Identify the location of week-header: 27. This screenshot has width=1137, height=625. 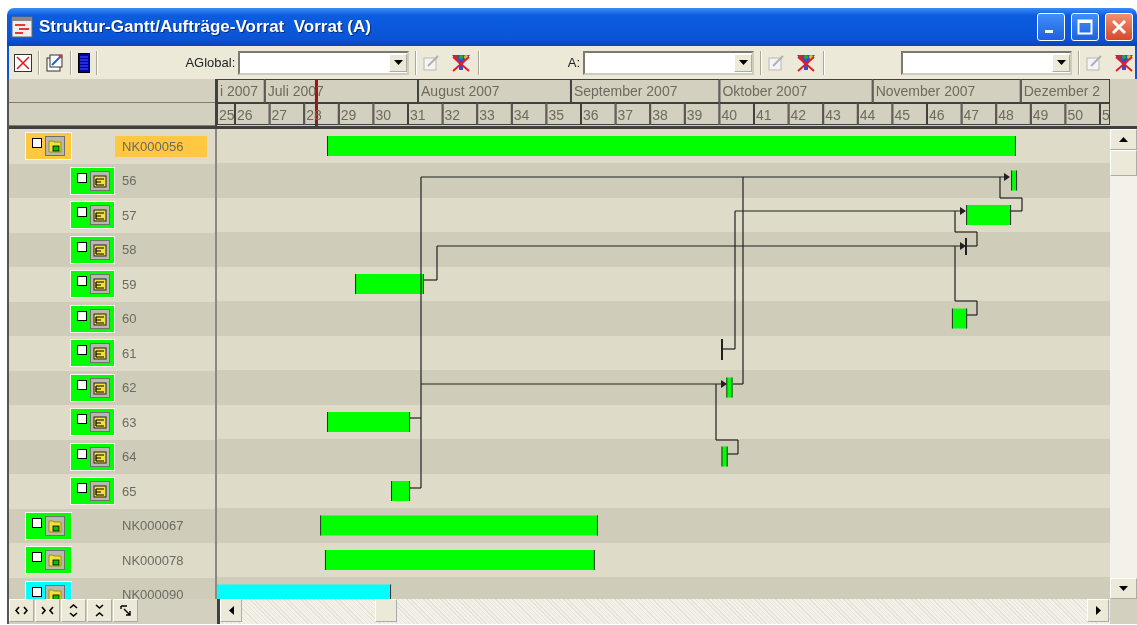
(287, 114).